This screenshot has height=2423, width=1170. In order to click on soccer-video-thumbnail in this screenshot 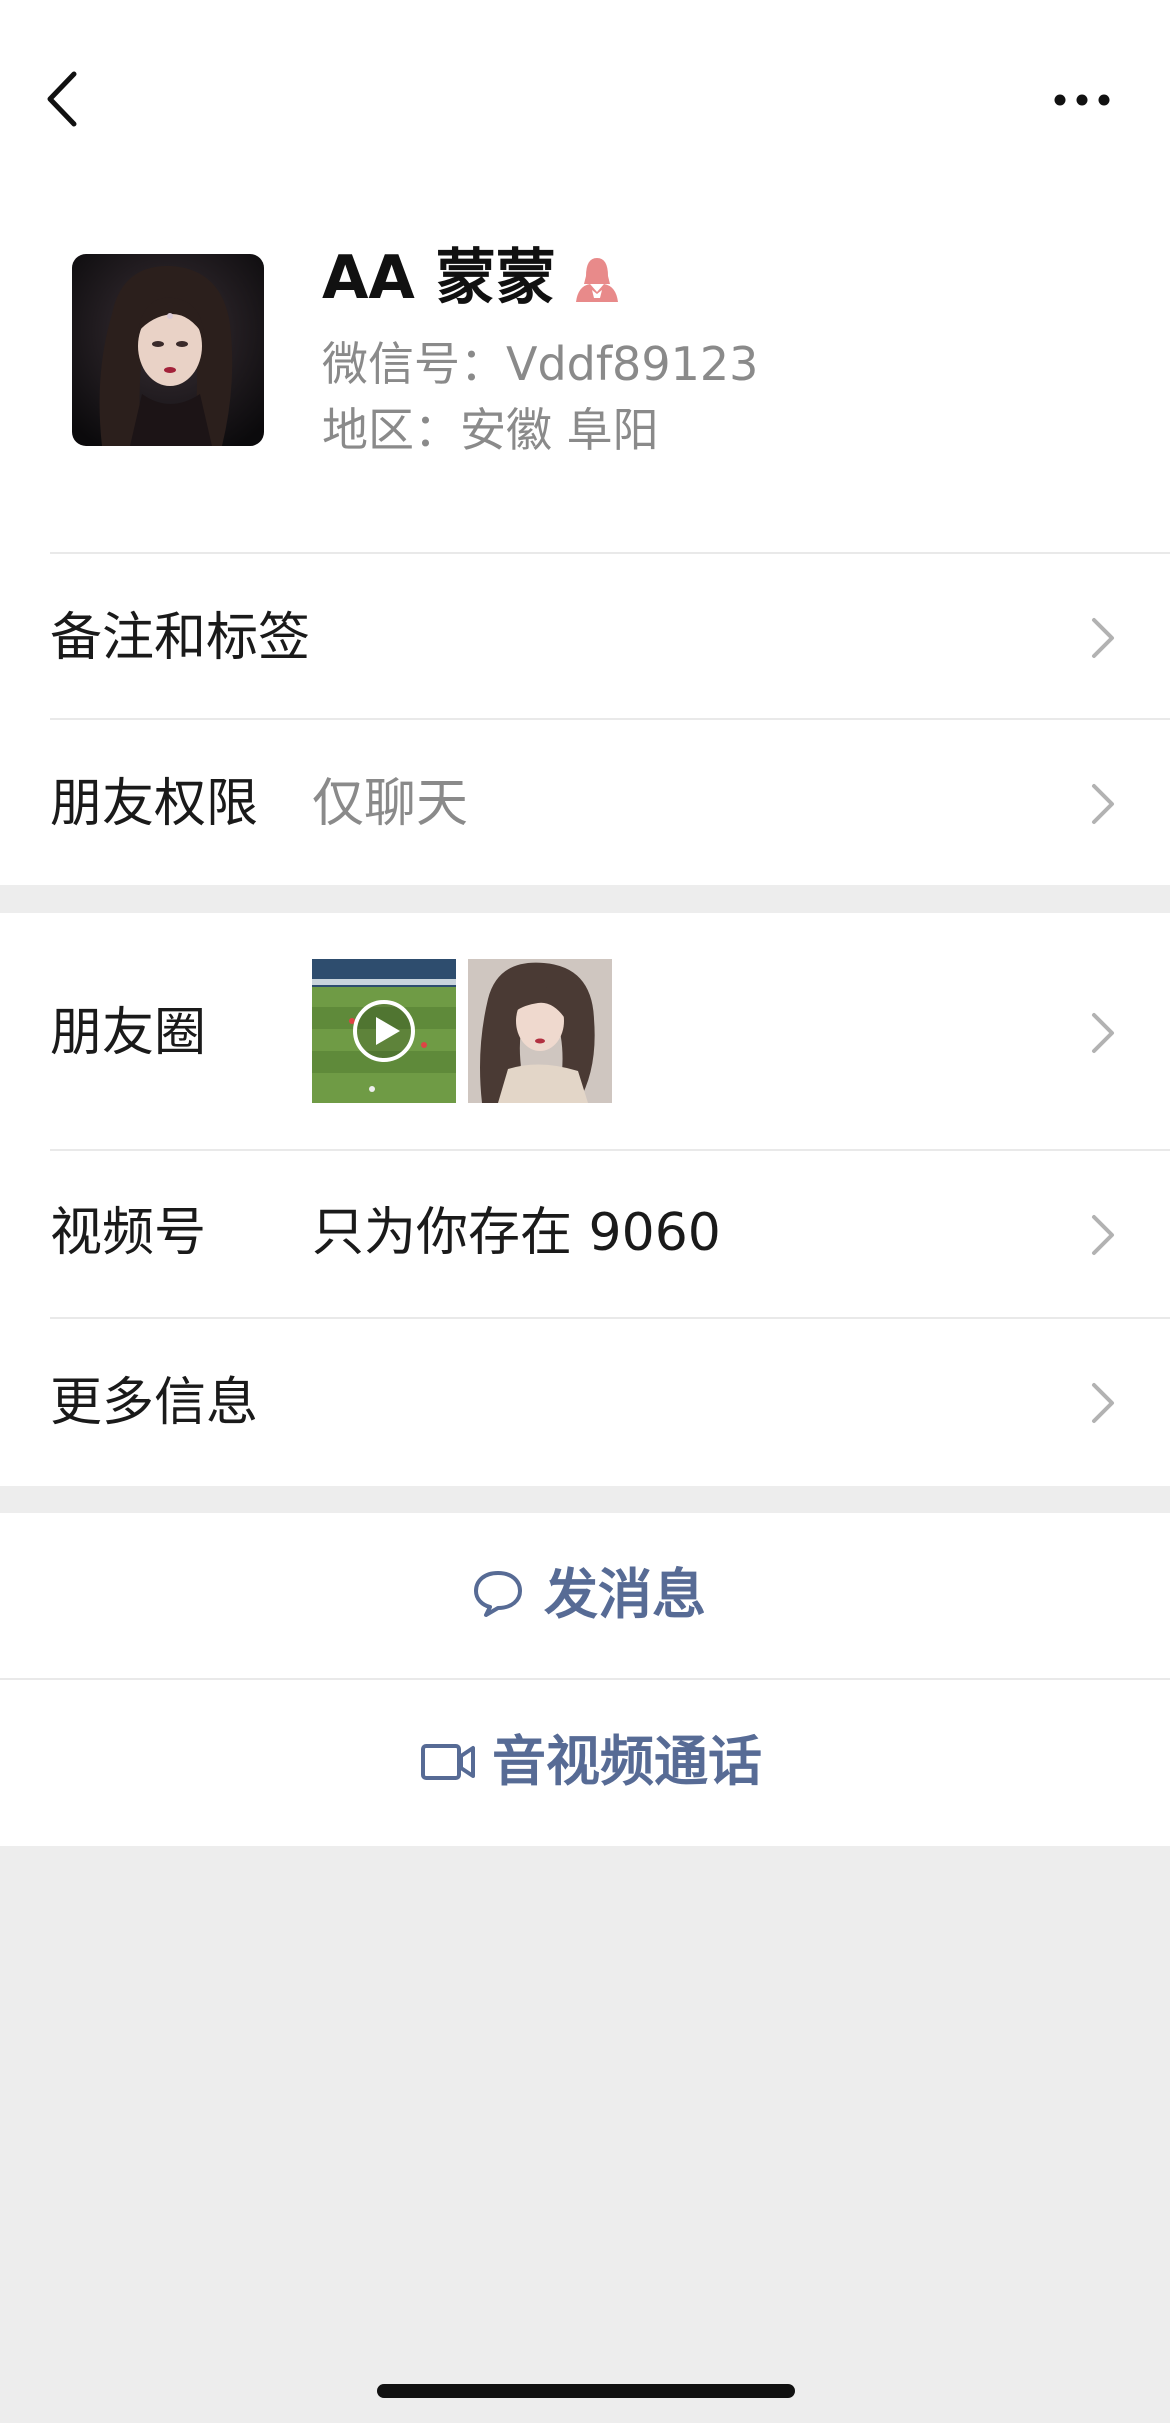, I will do `click(384, 1031)`.